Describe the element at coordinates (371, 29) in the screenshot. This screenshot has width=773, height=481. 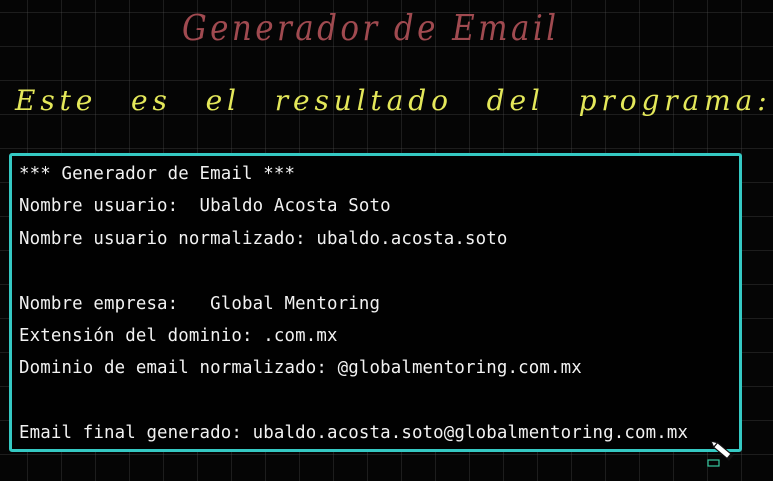
I see `page-title: Generador de Email` at that location.